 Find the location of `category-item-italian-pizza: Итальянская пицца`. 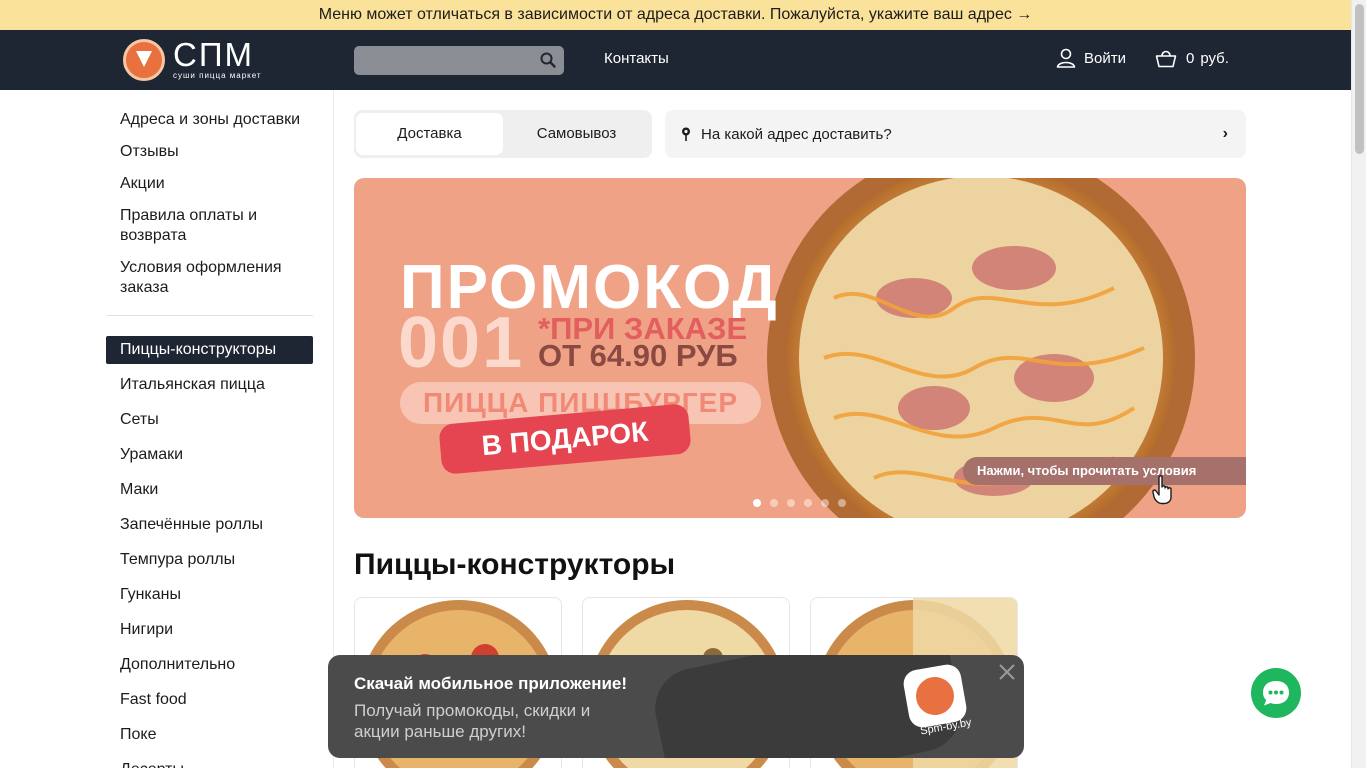

category-item-italian-pizza: Итальянская пицца is located at coordinates (209, 385).